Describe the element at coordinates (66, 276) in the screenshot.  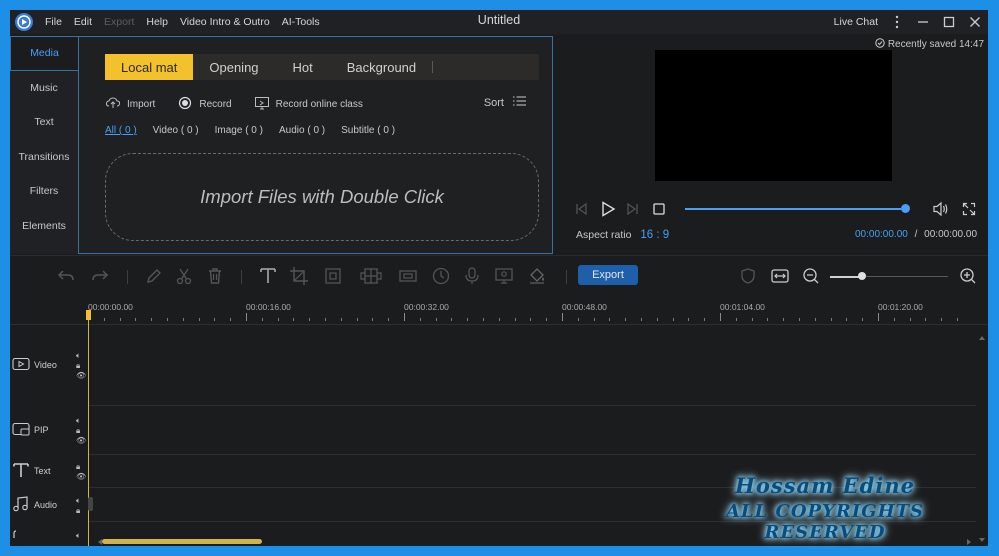
I see `undo-icon` at that location.